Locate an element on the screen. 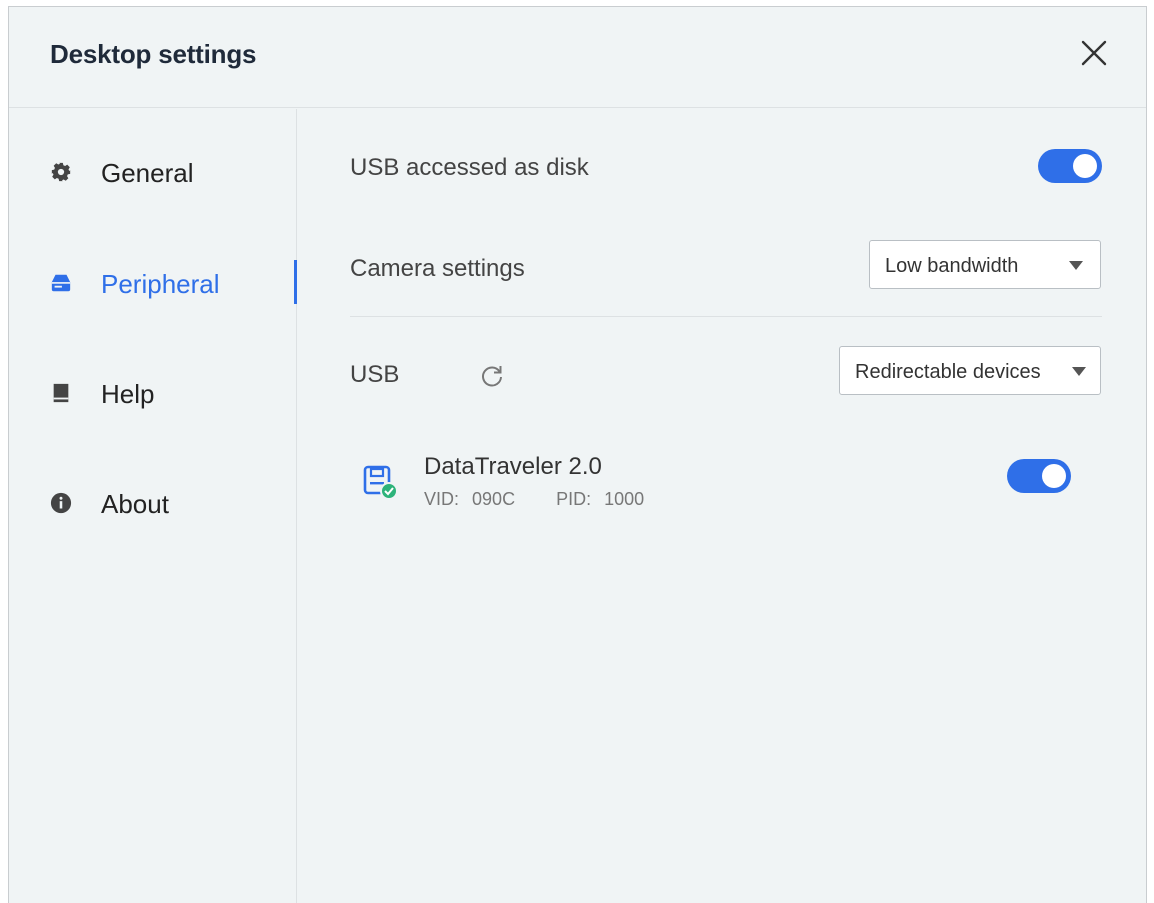 The width and height of the screenshot is (1154, 903). device-redirect-toggle is located at coordinates (1039, 476).